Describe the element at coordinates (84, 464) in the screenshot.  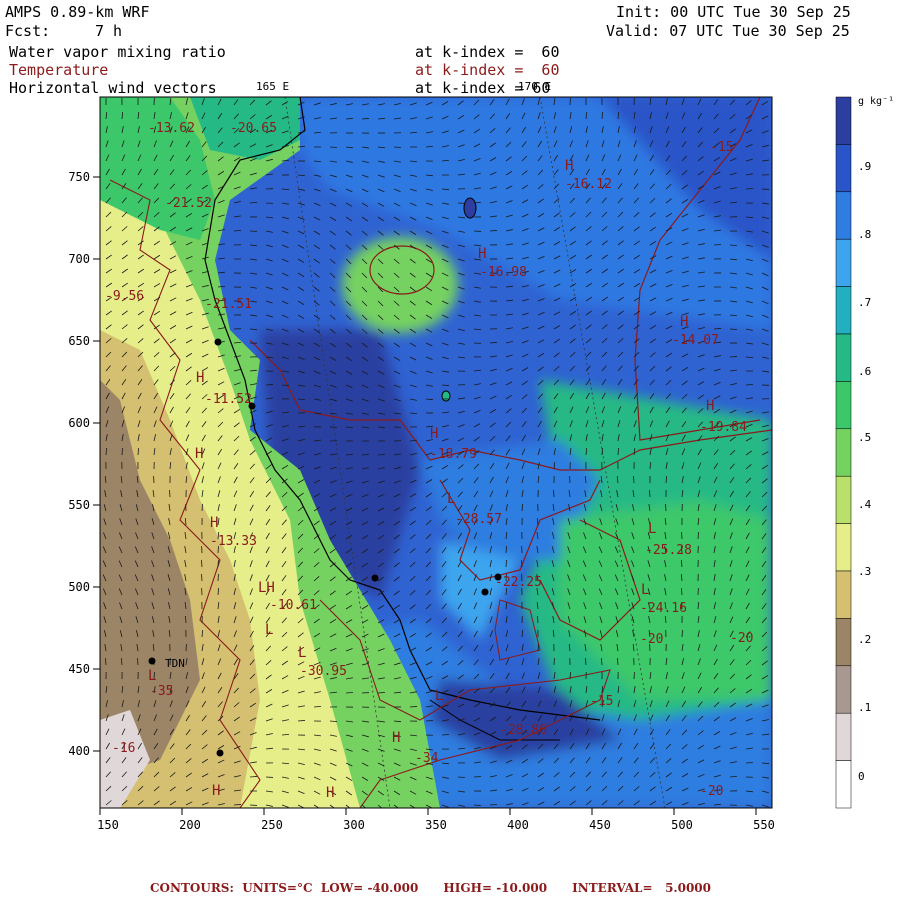
I see `y-axis-ticks: 750 700 650 600 550 500 450 400` at that location.